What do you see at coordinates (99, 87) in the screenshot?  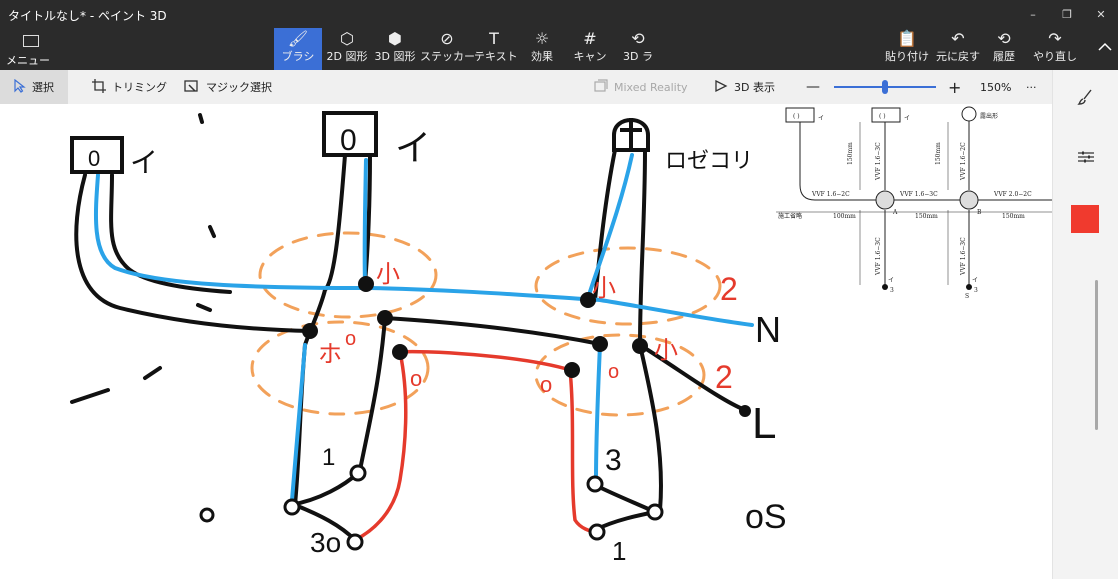 I see `crop-icon` at bounding box center [99, 87].